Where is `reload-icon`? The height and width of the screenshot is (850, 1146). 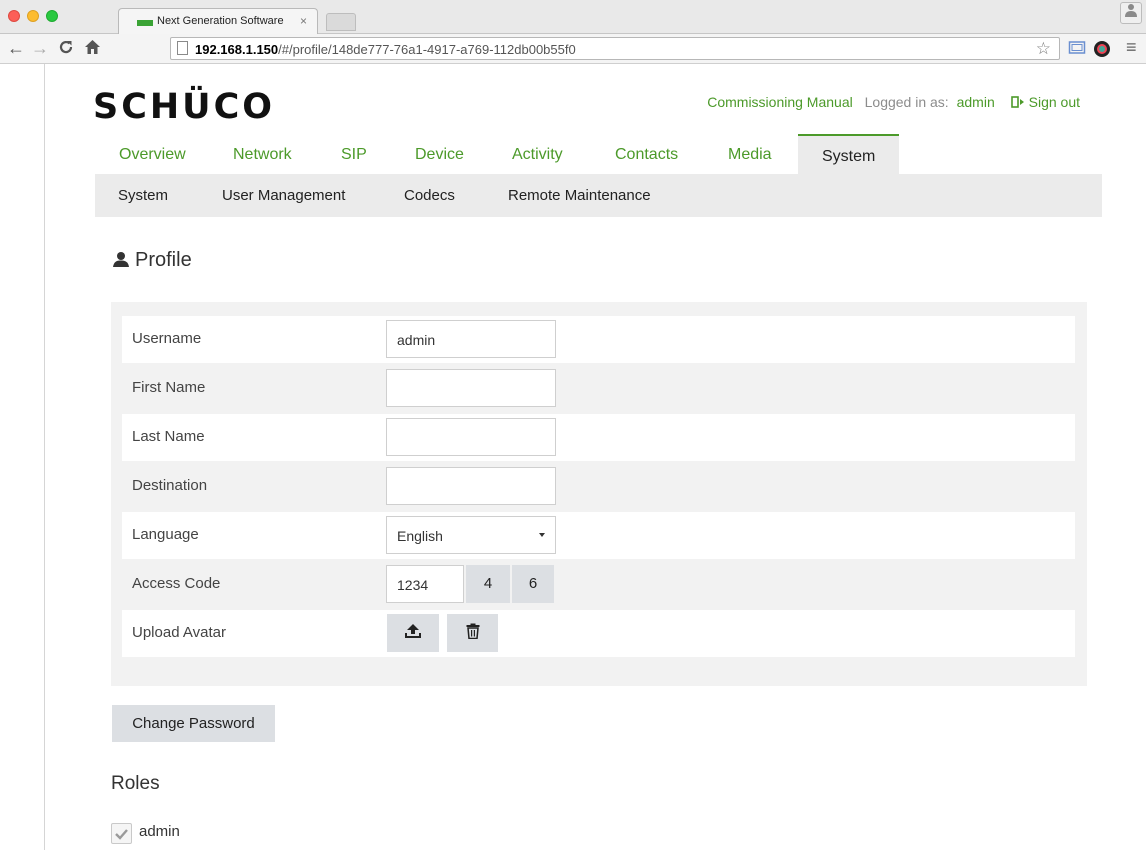 reload-icon is located at coordinates (66, 49).